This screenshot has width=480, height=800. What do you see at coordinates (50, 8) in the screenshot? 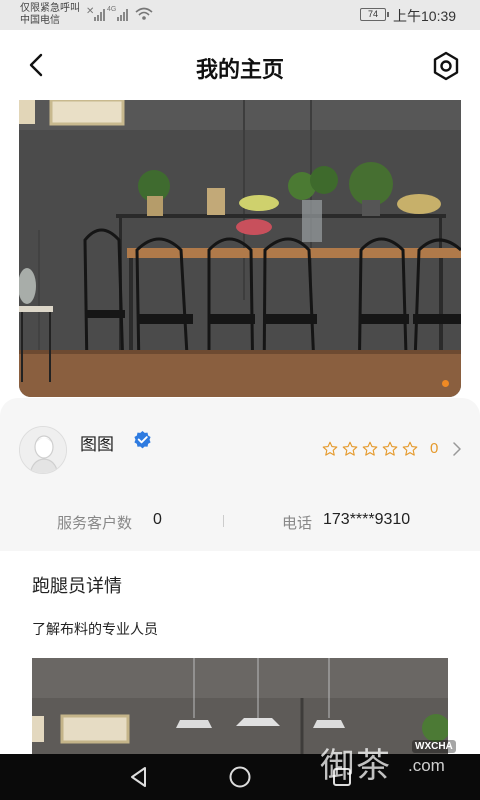
I see `carrier-line-1: 仅限紧急呼叫` at bounding box center [50, 8].